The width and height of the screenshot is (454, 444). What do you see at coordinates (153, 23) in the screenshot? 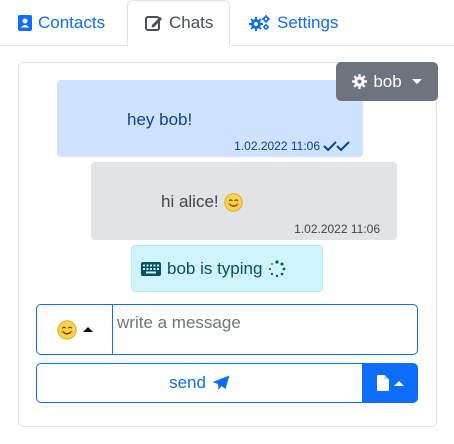
I see `edit-icon` at bounding box center [153, 23].